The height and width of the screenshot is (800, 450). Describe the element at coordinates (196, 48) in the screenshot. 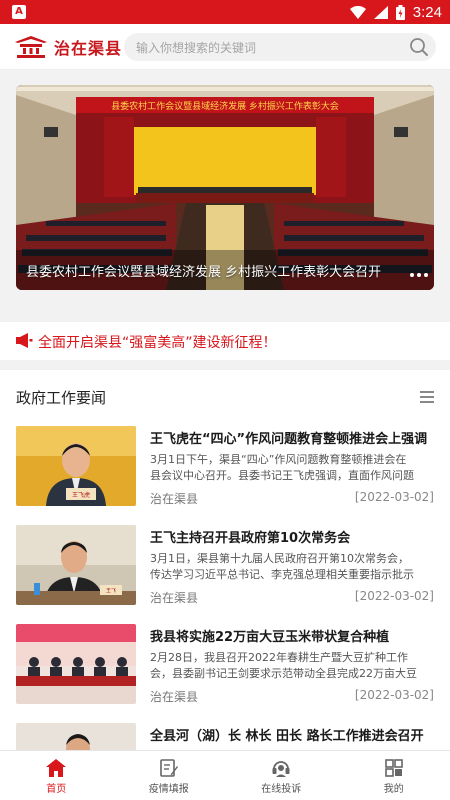

I see `search-placeholder: 输入你想搜索的关键词` at that location.